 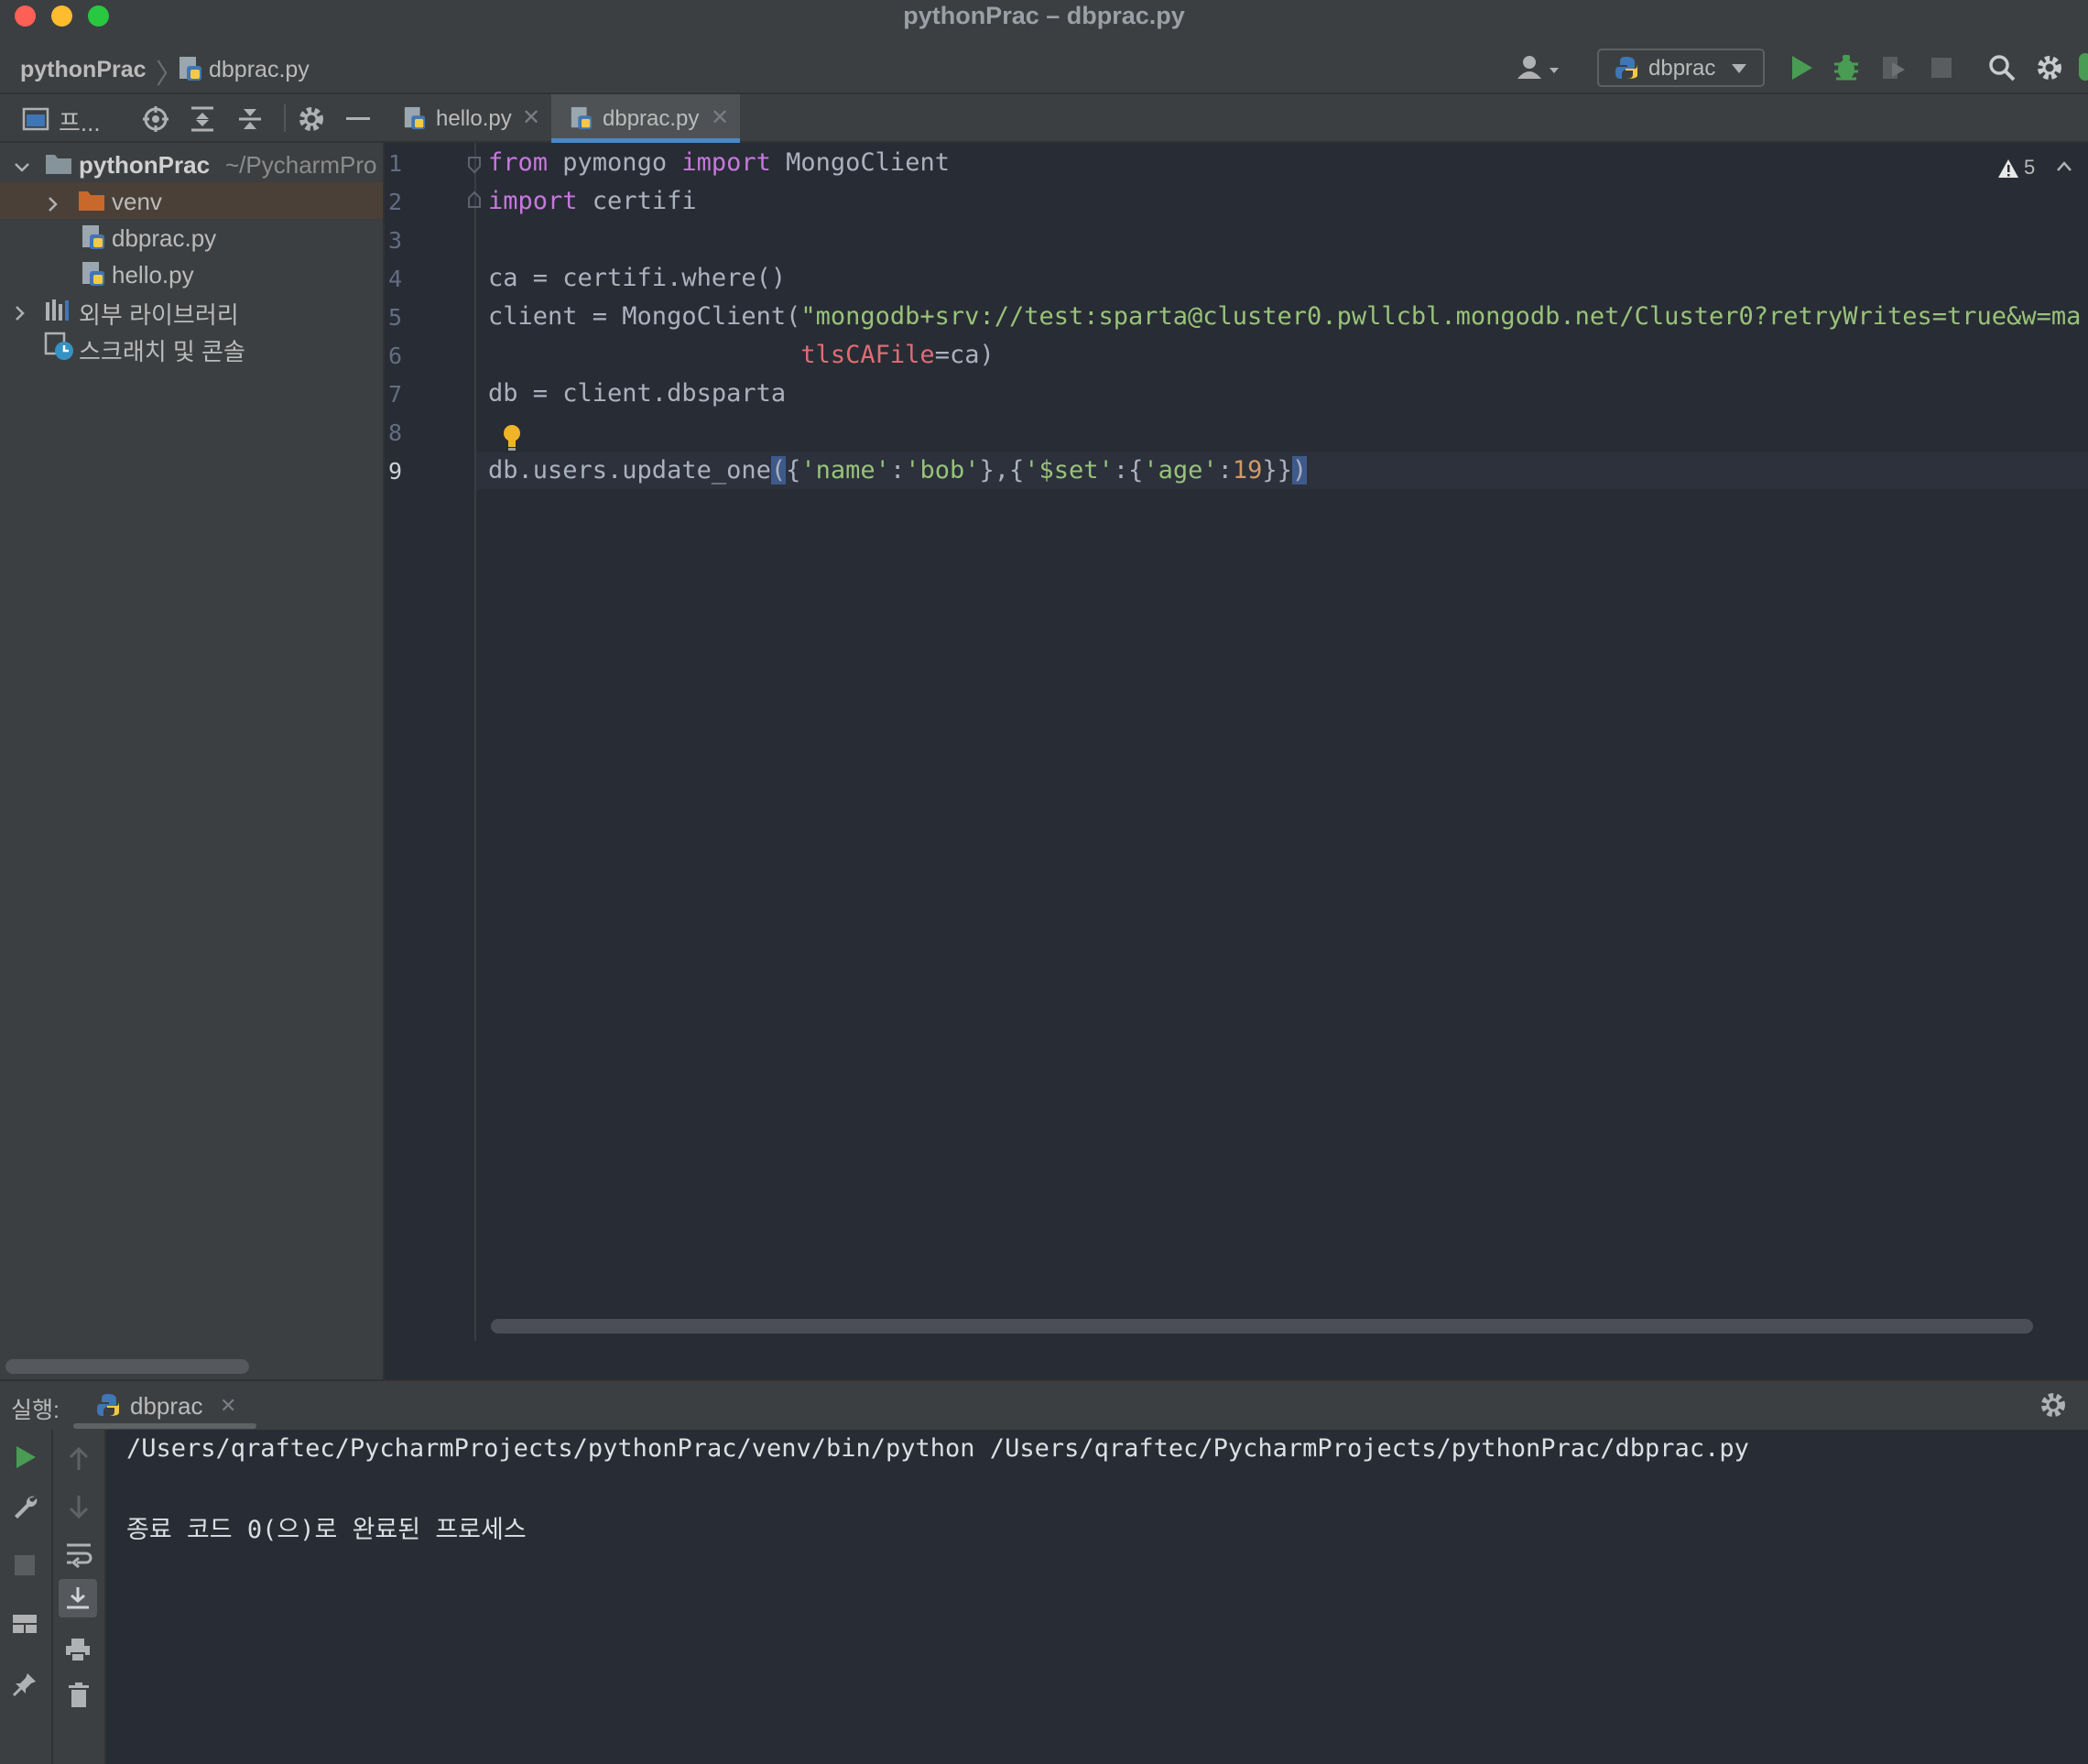 I want to click on line-number: 8, so click(x=395, y=432).